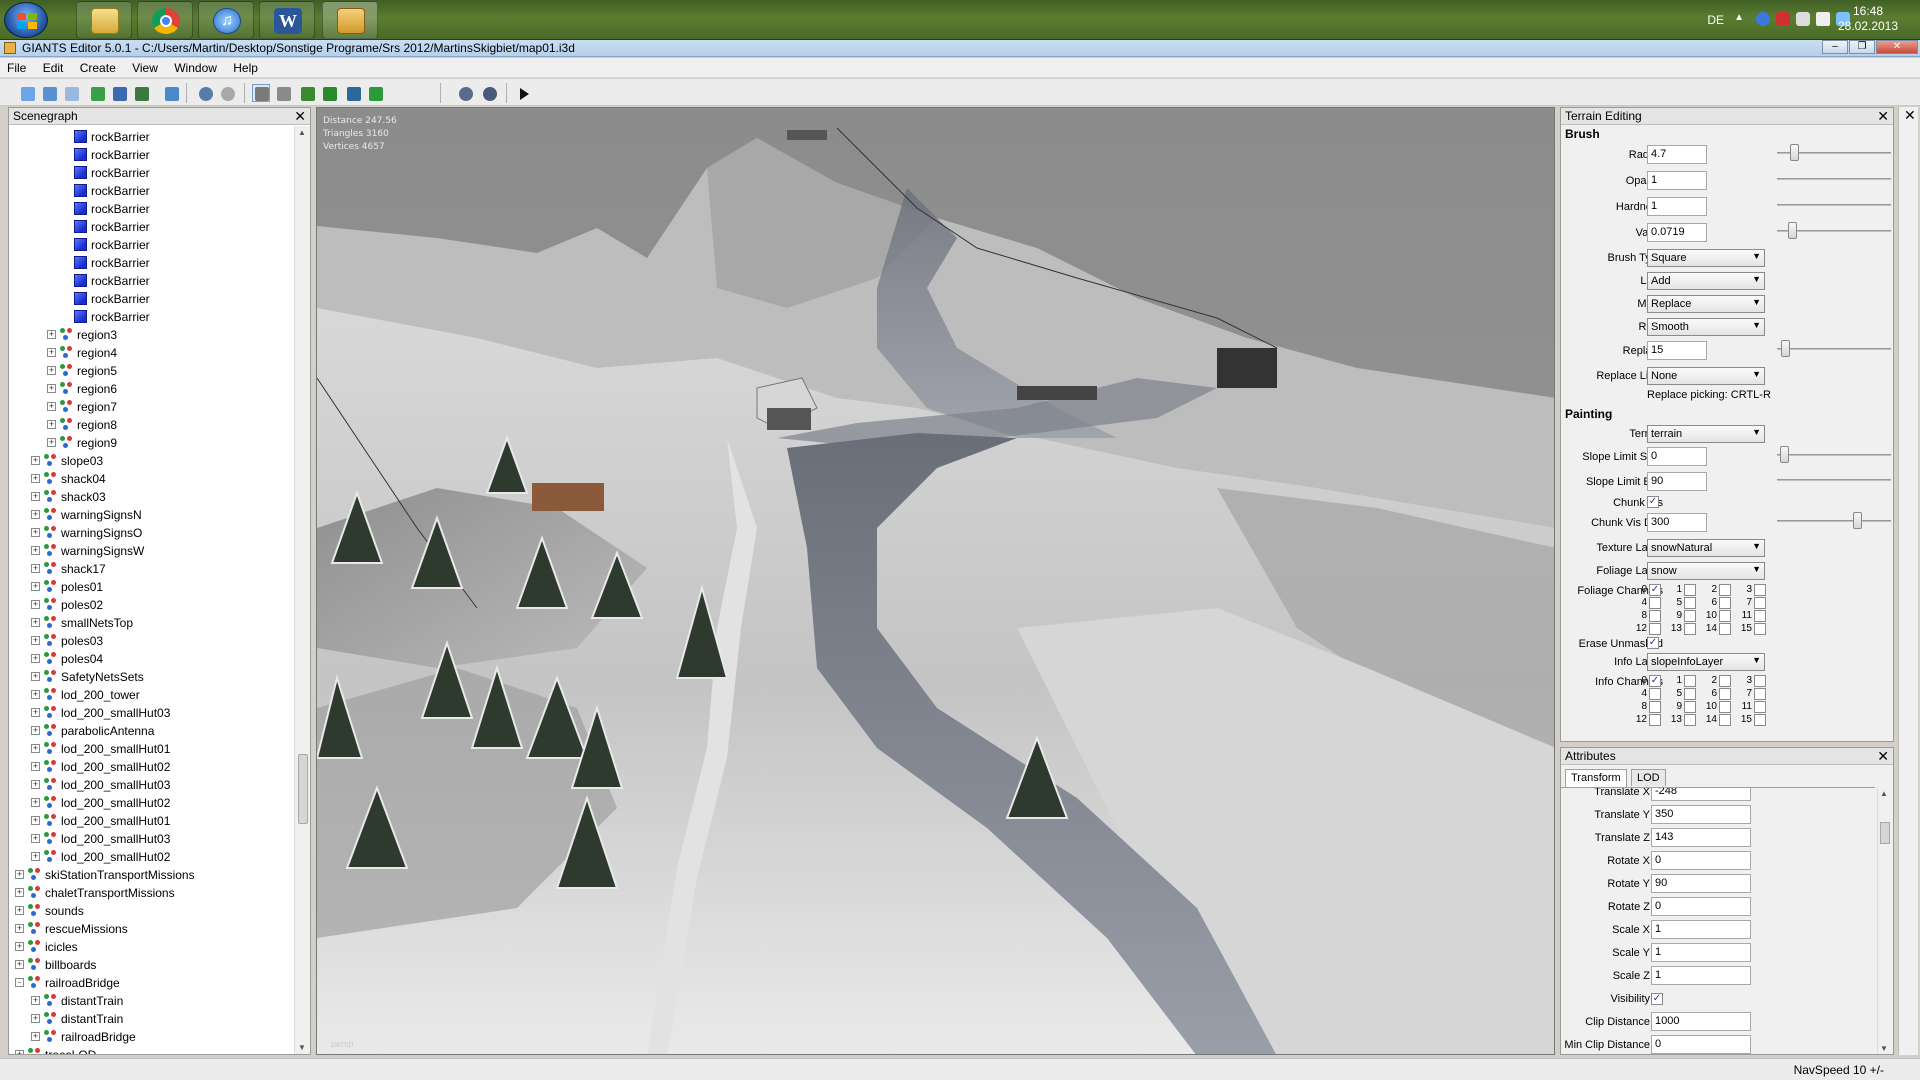 The image size is (1920, 1080). What do you see at coordinates (26, 20) in the screenshot?
I see `start-button` at bounding box center [26, 20].